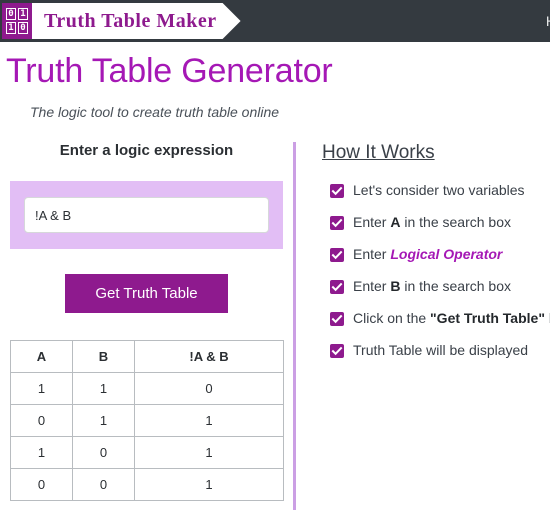 The height and width of the screenshot is (521, 550). I want to click on step-text: Enter B in the search box, so click(432, 286).